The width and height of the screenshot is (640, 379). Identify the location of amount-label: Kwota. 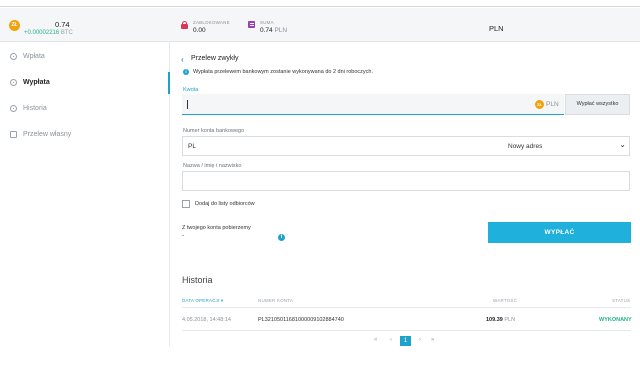
(191, 90).